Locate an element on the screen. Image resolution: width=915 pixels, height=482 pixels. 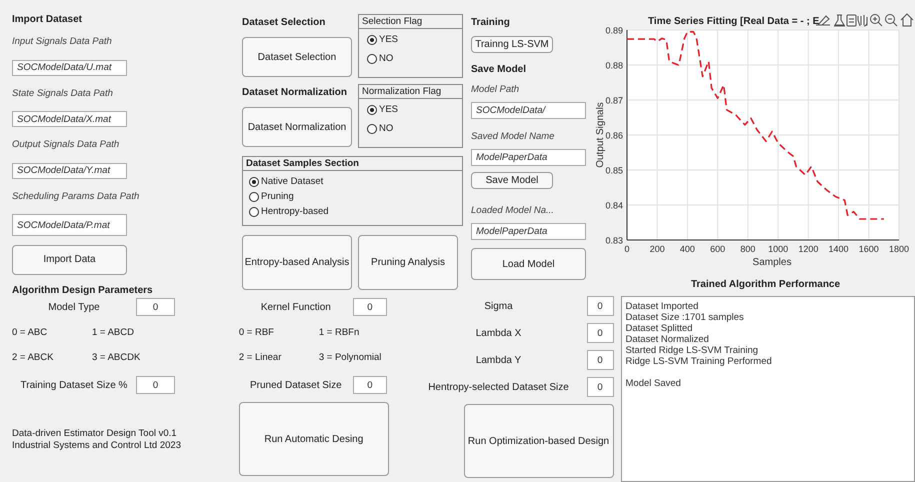
tick-label: 0.87 is located at coordinates (614, 101).